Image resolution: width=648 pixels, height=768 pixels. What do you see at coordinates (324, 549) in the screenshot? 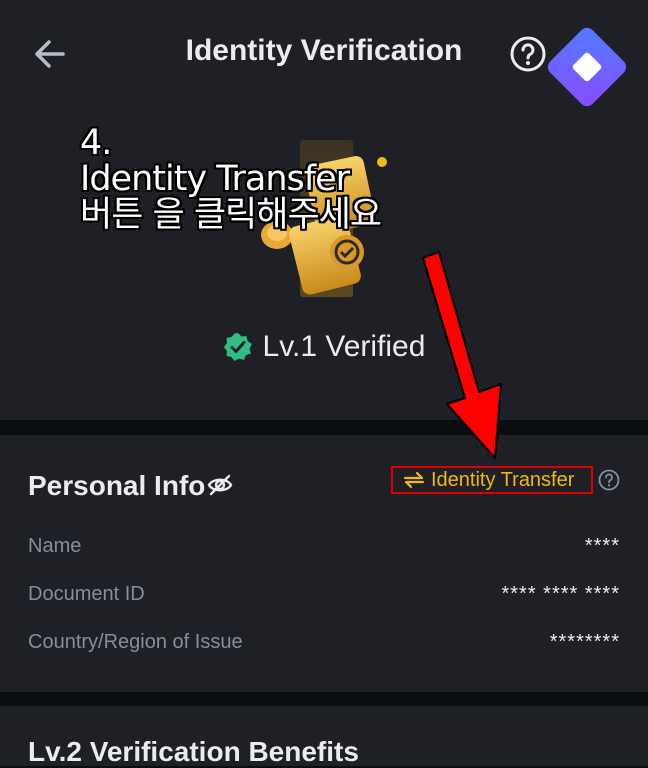
I see `info-row-name: Name ****` at bounding box center [324, 549].